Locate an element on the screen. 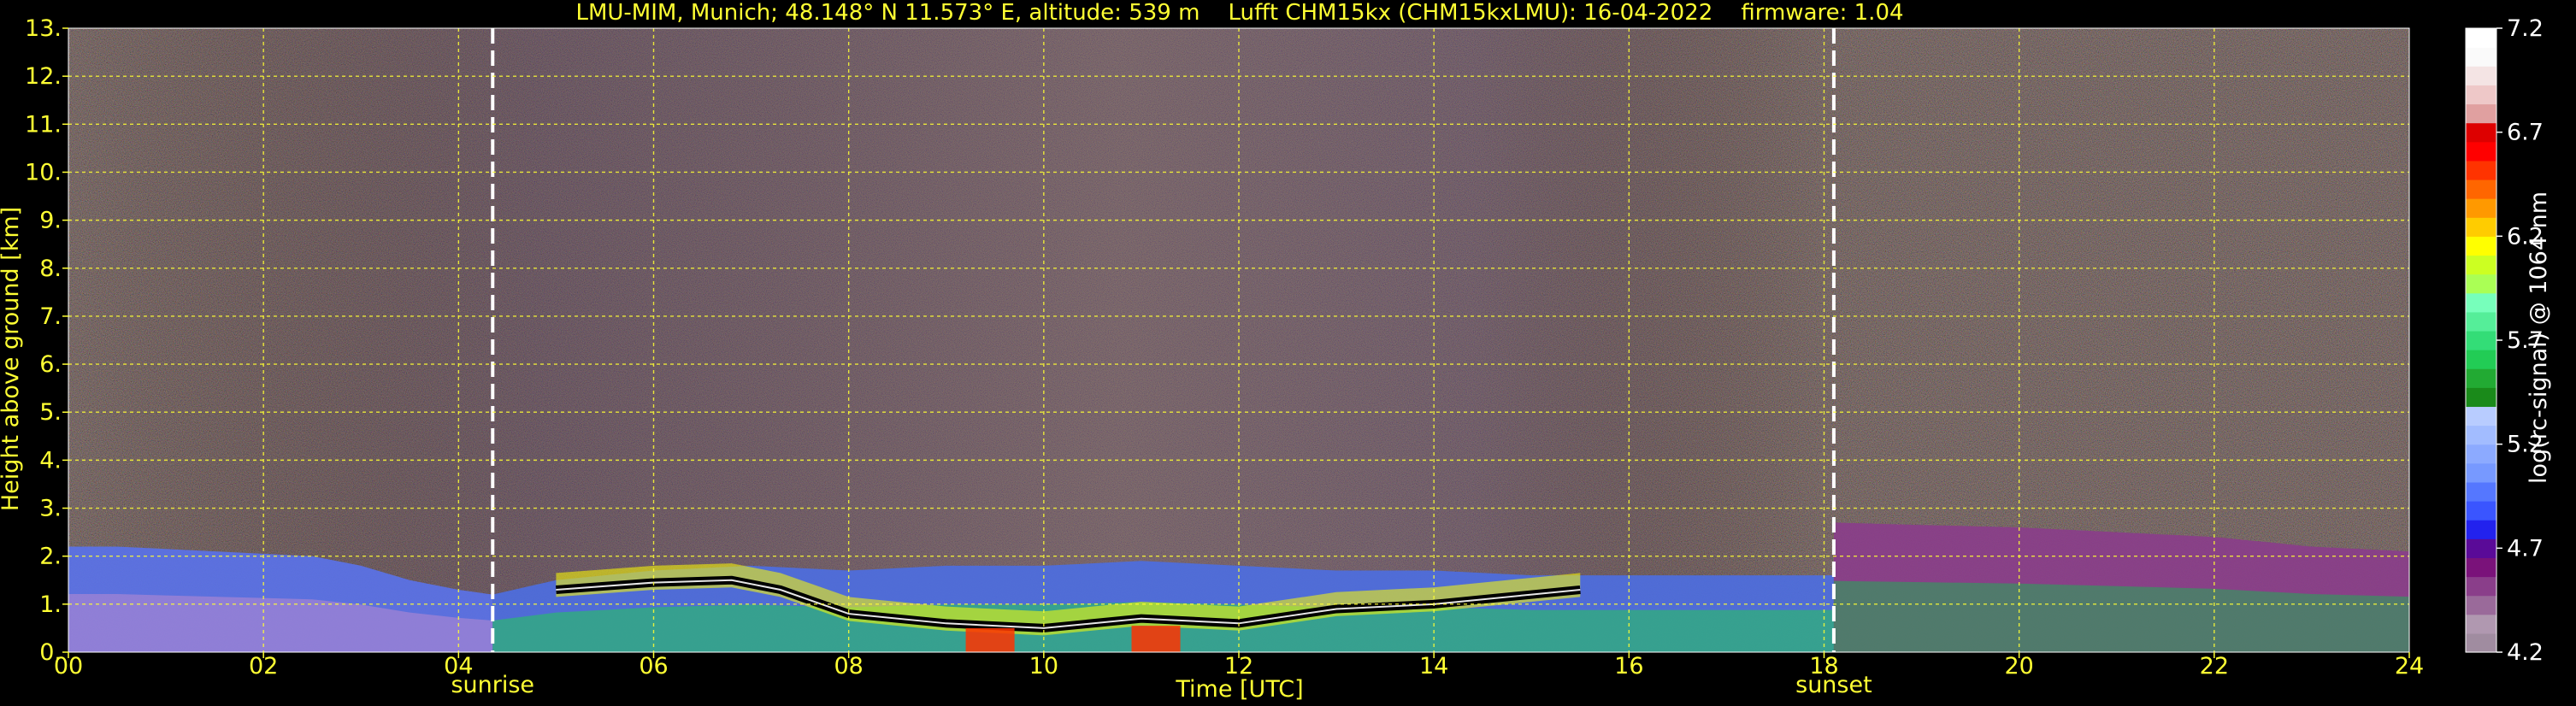  y-tick-label: 4. is located at coordinates (51, 460).